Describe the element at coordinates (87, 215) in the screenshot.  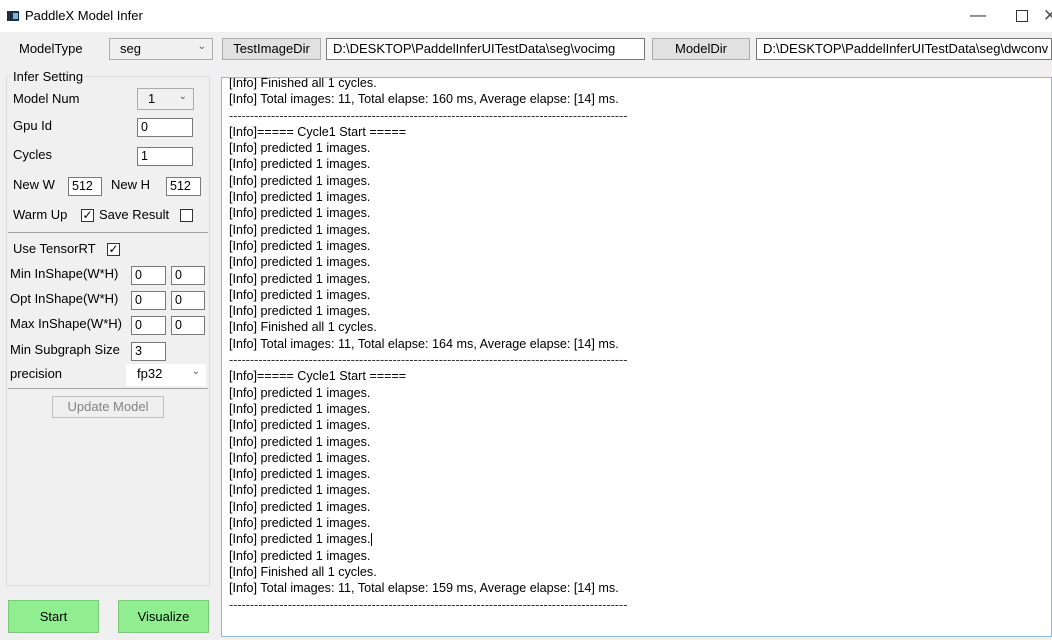
I see `warm-up-checkbox: ✓` at that location.